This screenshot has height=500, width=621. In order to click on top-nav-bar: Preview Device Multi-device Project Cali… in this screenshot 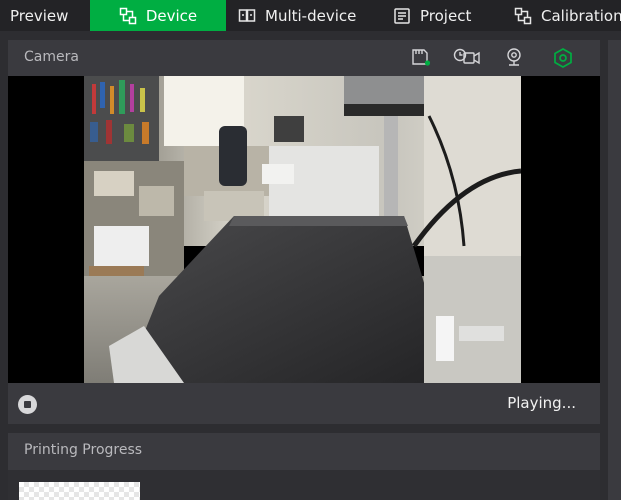, I will do `click(310, 15)`.